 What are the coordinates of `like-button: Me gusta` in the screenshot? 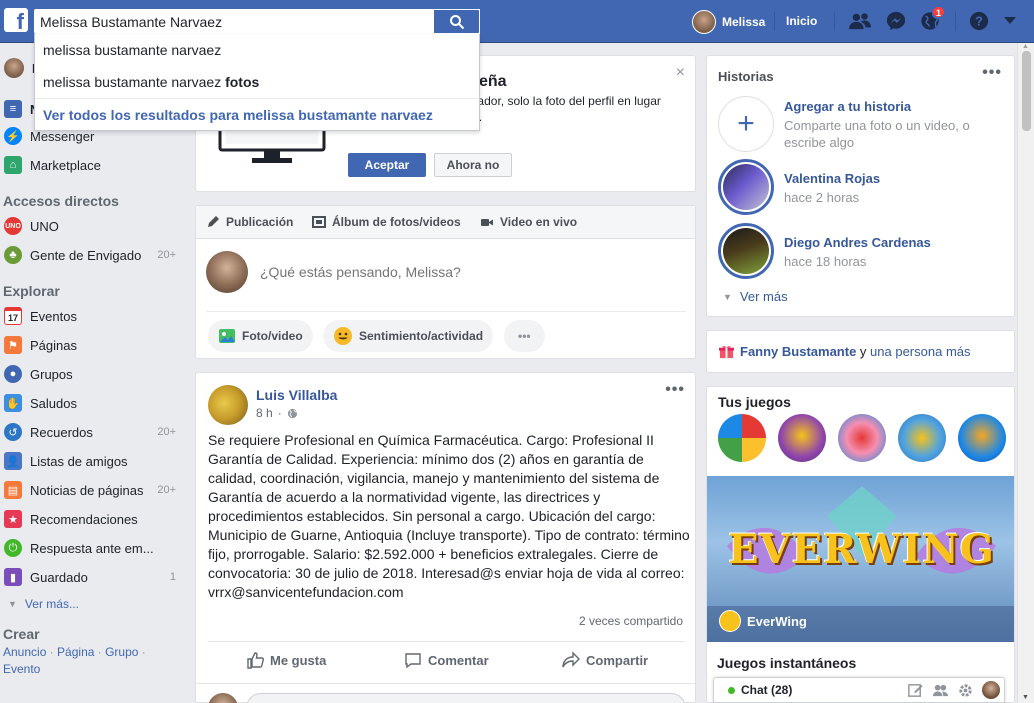 It's located at (286, 660).